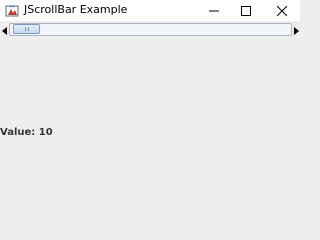  I want to click on scroll-right-button, so click(295, 29).